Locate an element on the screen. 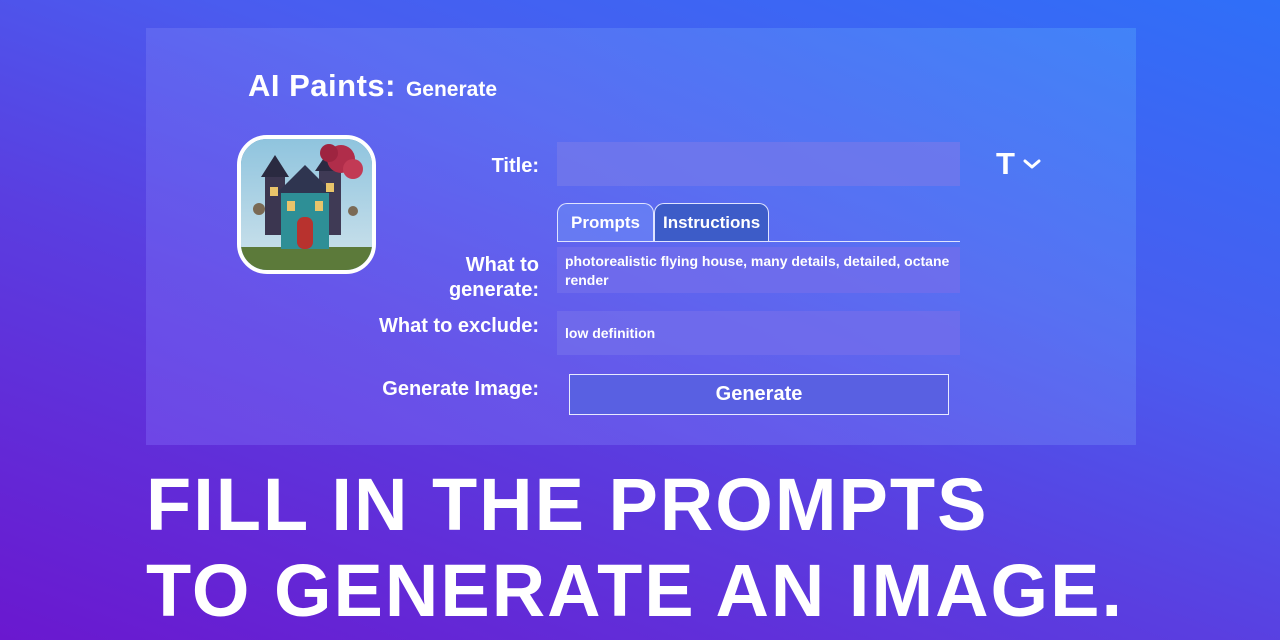 The height and width of the screenshot is (640, 1280). exclude-prompt-field: low definition is located at coordinates (758, 333).